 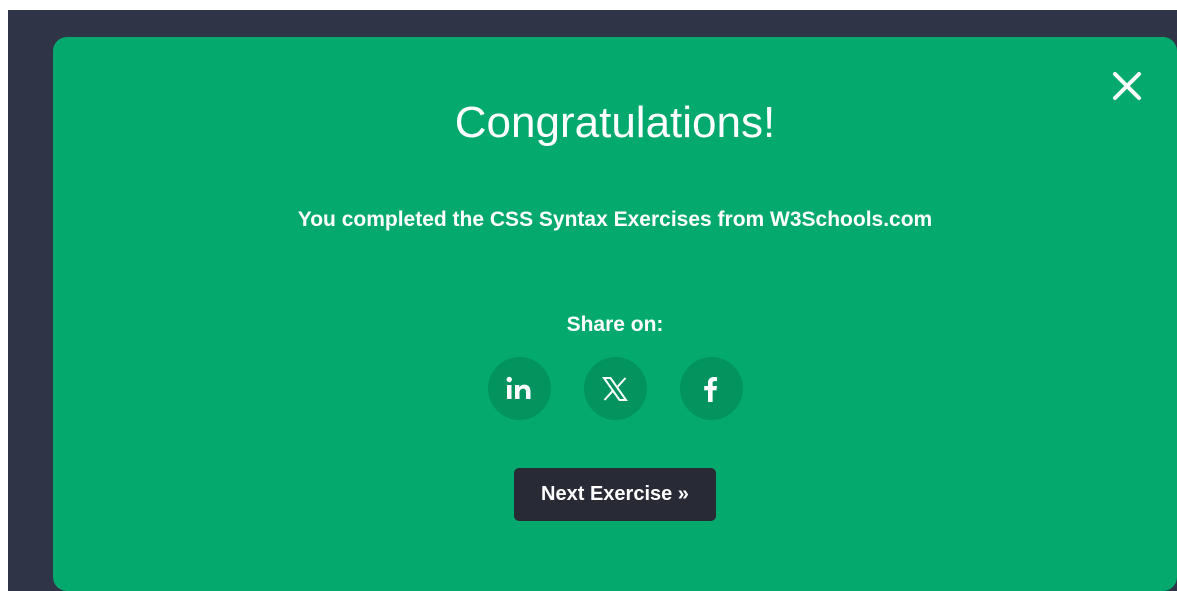 I want to click on next-exercise-button: Next Exercise », so click(x=615, y=494).